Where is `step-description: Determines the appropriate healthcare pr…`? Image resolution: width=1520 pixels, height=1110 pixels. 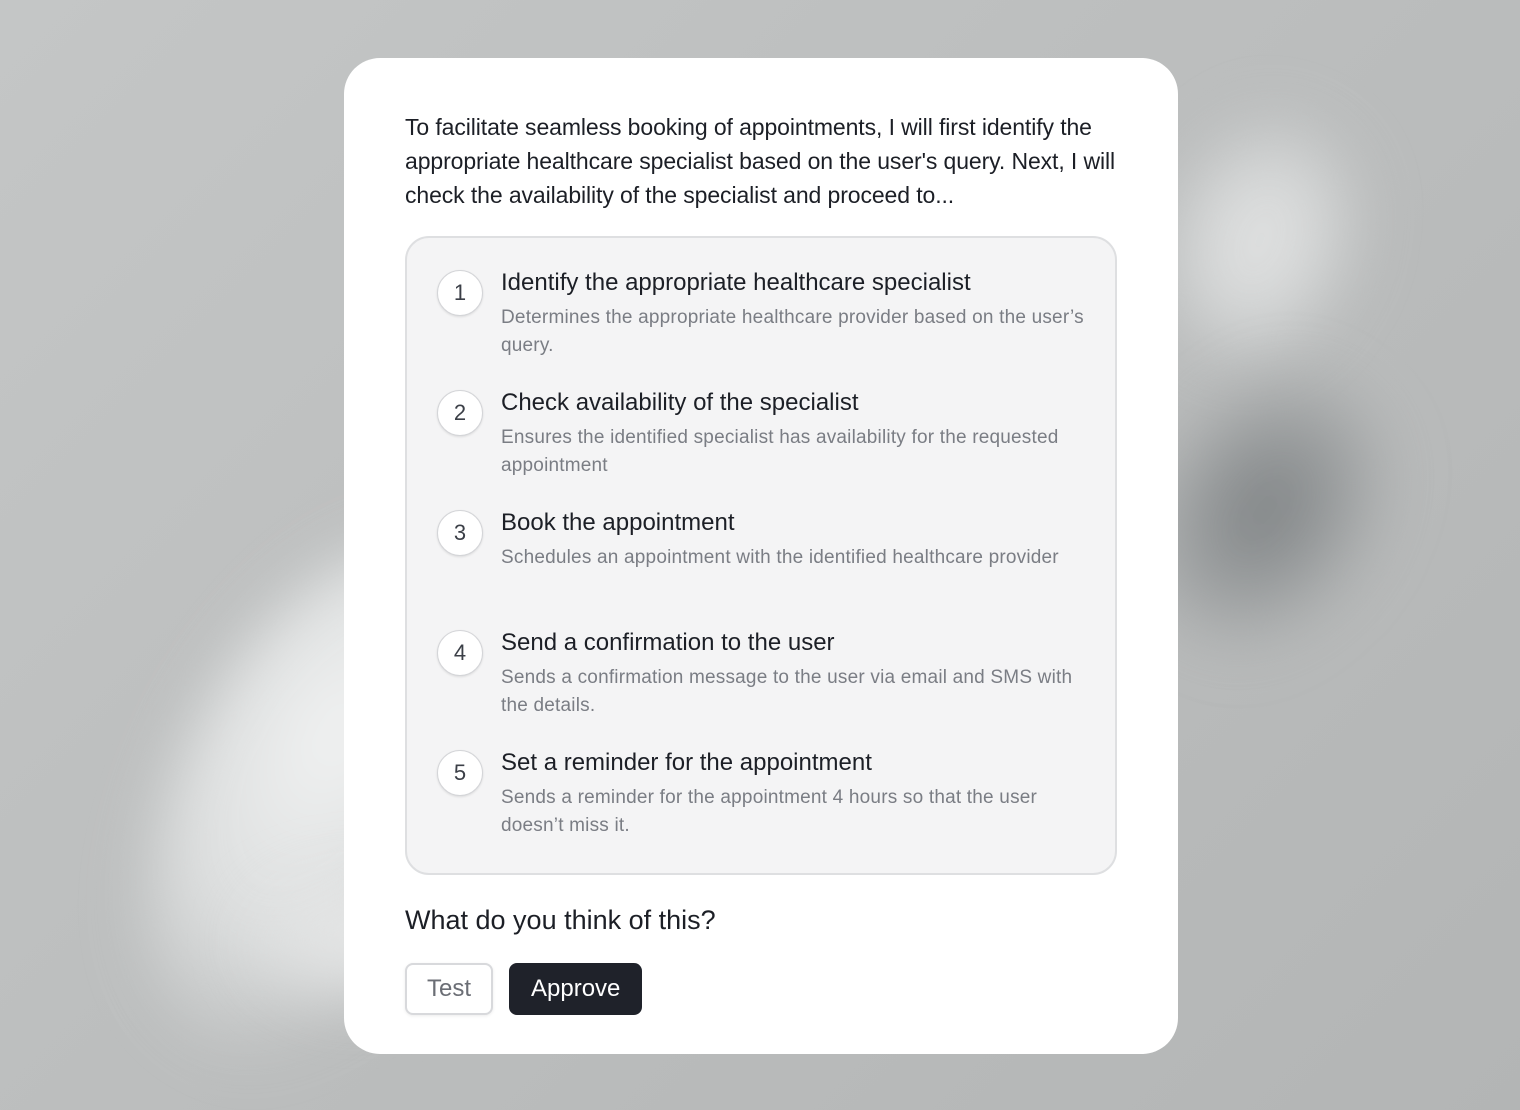 step-description: Determines the appropriate healthcare pr… is located at coordinates (792, 331).